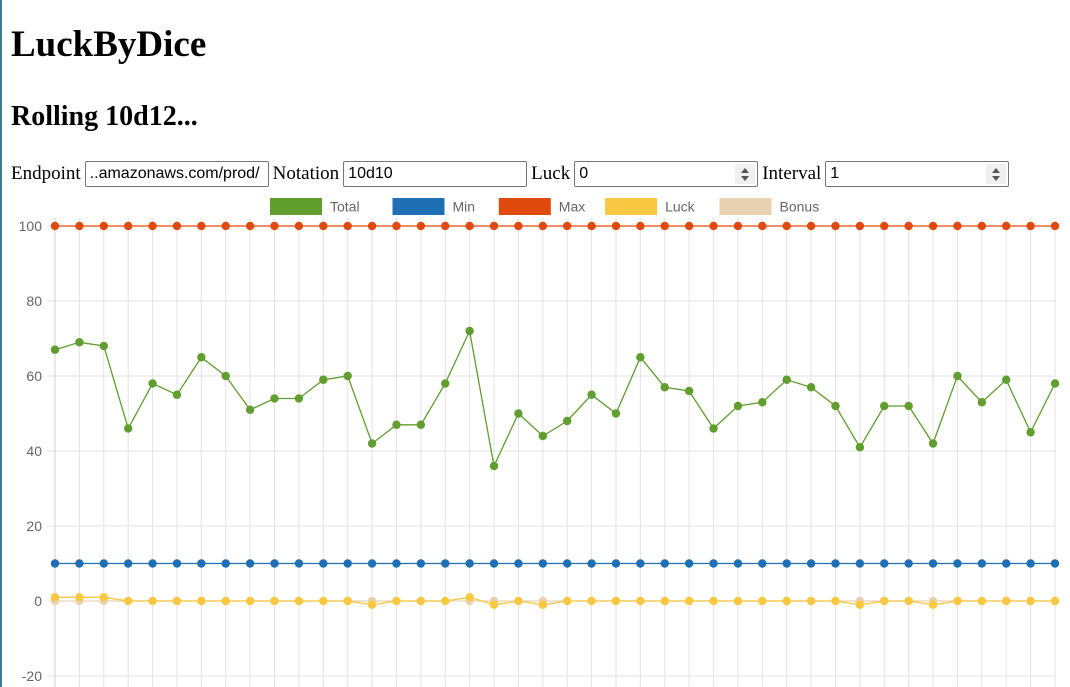 The image size is (1070, 687). Describe the element at coordinates (296, 206) in the screenshot. I see `legend-swatch-total` at that location.